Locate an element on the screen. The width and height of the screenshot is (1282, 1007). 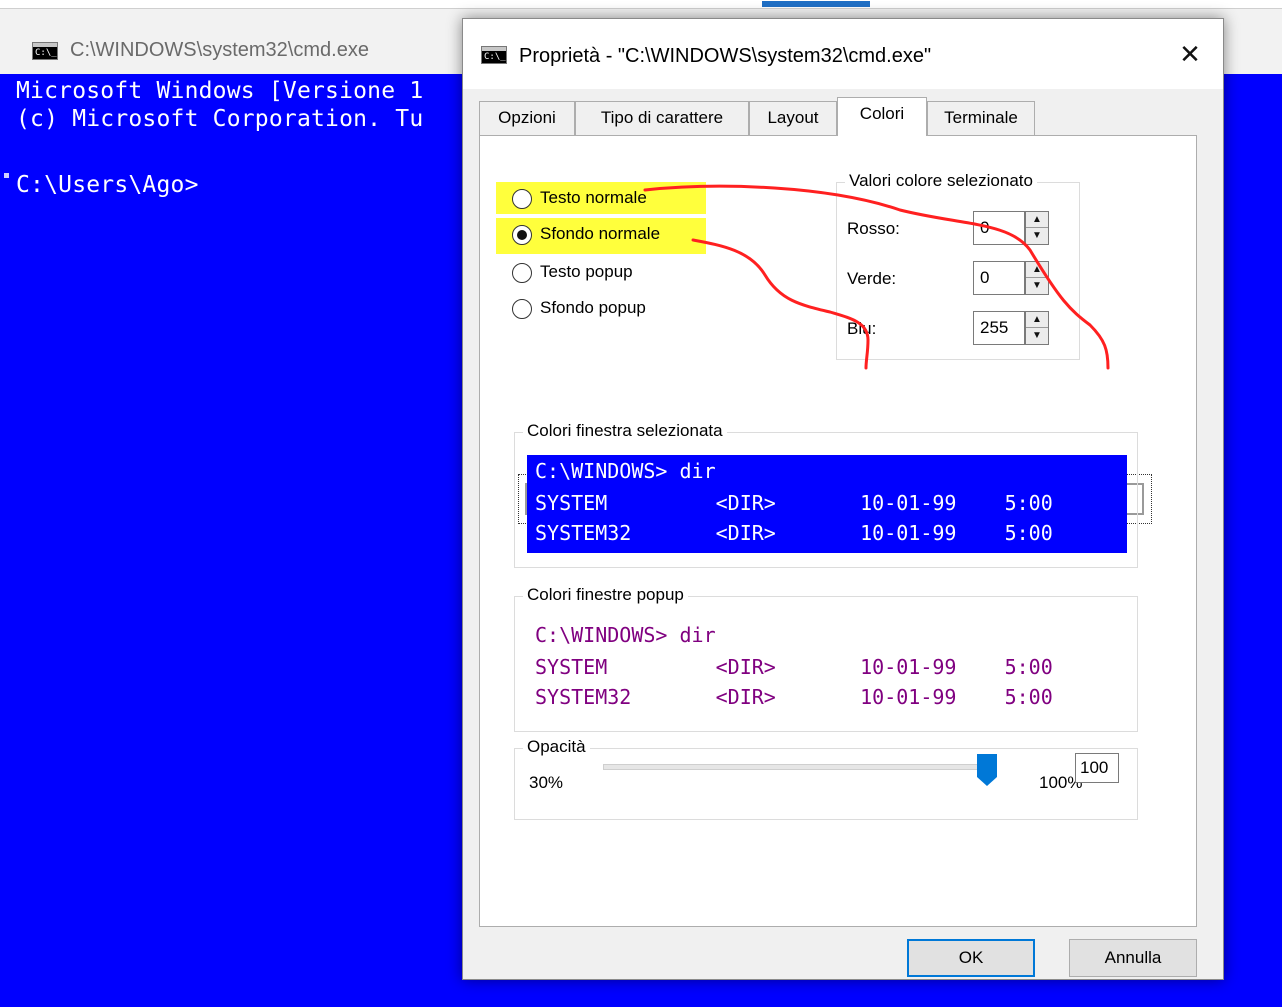
radio-label: Sfondo popup is located at coordinates (593, 307).